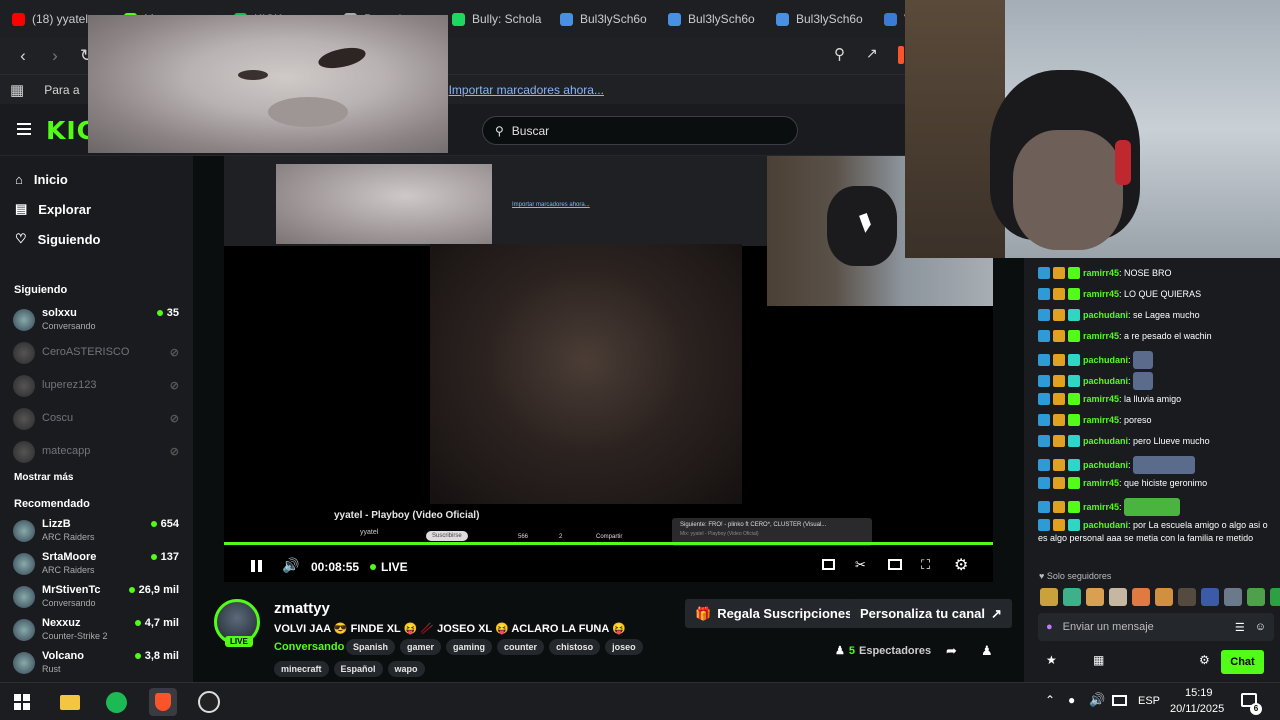 This screenshot has width=1280, height=720. Describe the element at coordinates (1197, 709) in the screenshot. I see `clock-date: 20/11/2025` at that location.